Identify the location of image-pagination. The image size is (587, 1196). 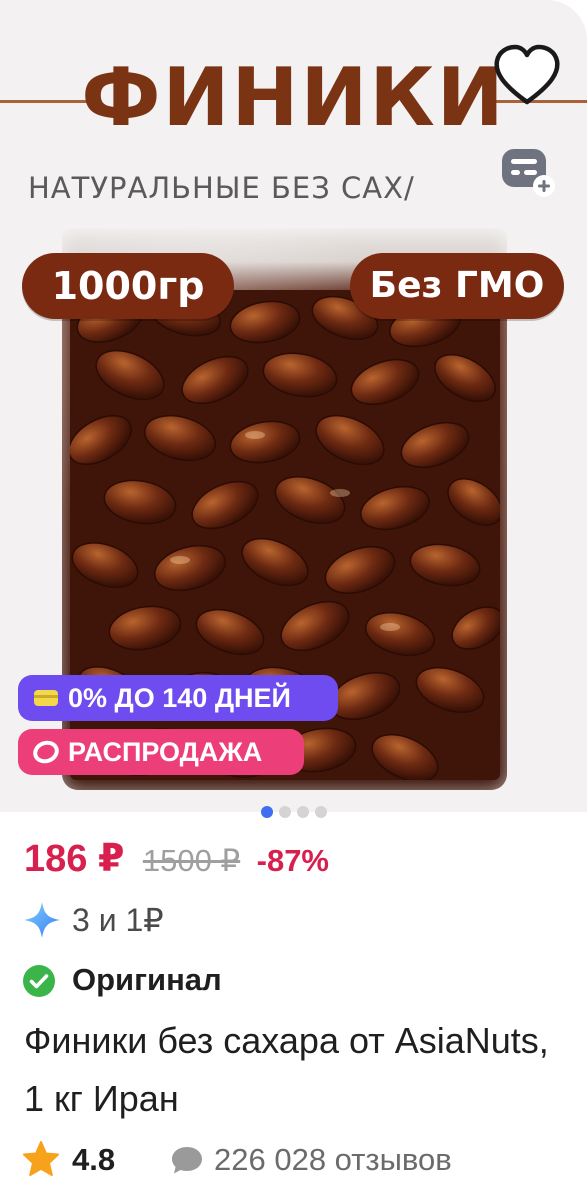
(293, 812).